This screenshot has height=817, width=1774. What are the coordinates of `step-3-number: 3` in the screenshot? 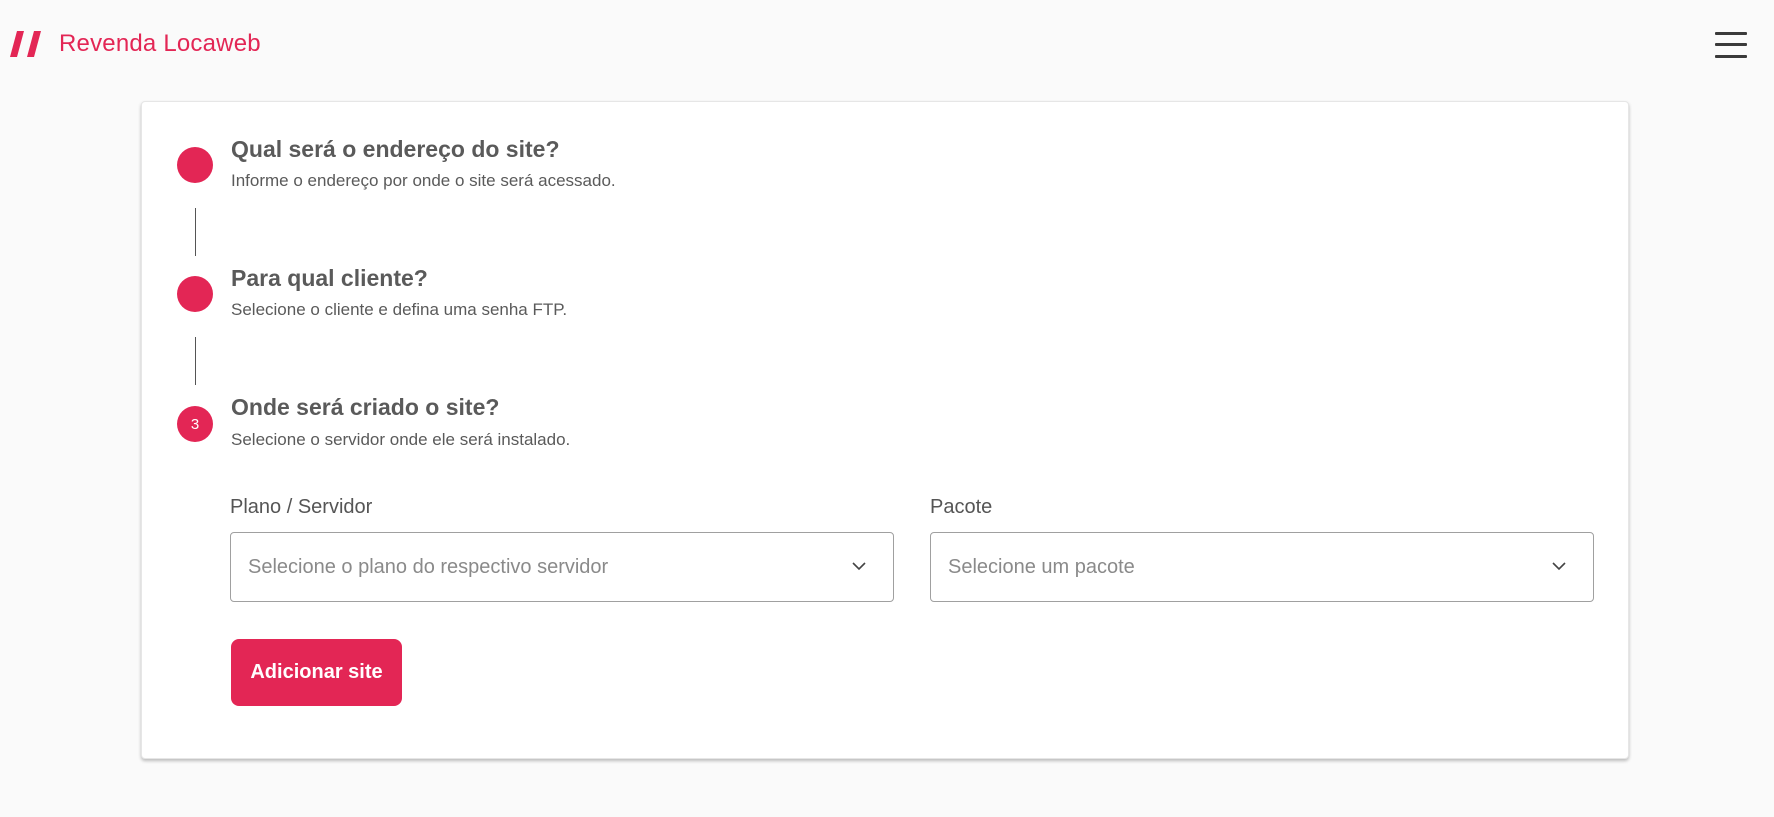 It's located at (195, 424).